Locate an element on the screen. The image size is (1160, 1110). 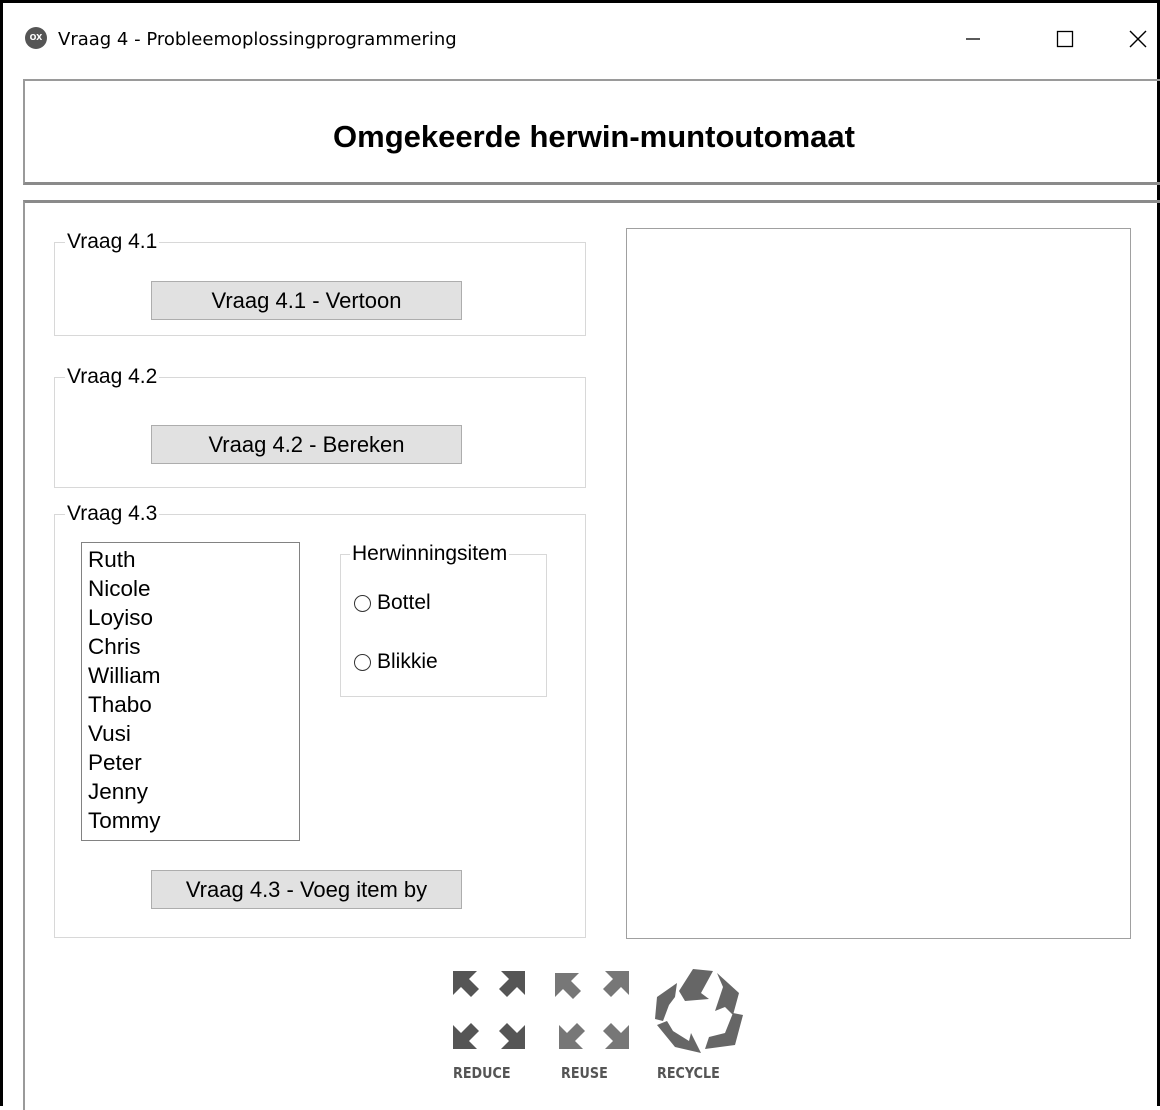
page-title: Omgekeerde herwin-muntoutomaat is located at coordinates (594, 136).